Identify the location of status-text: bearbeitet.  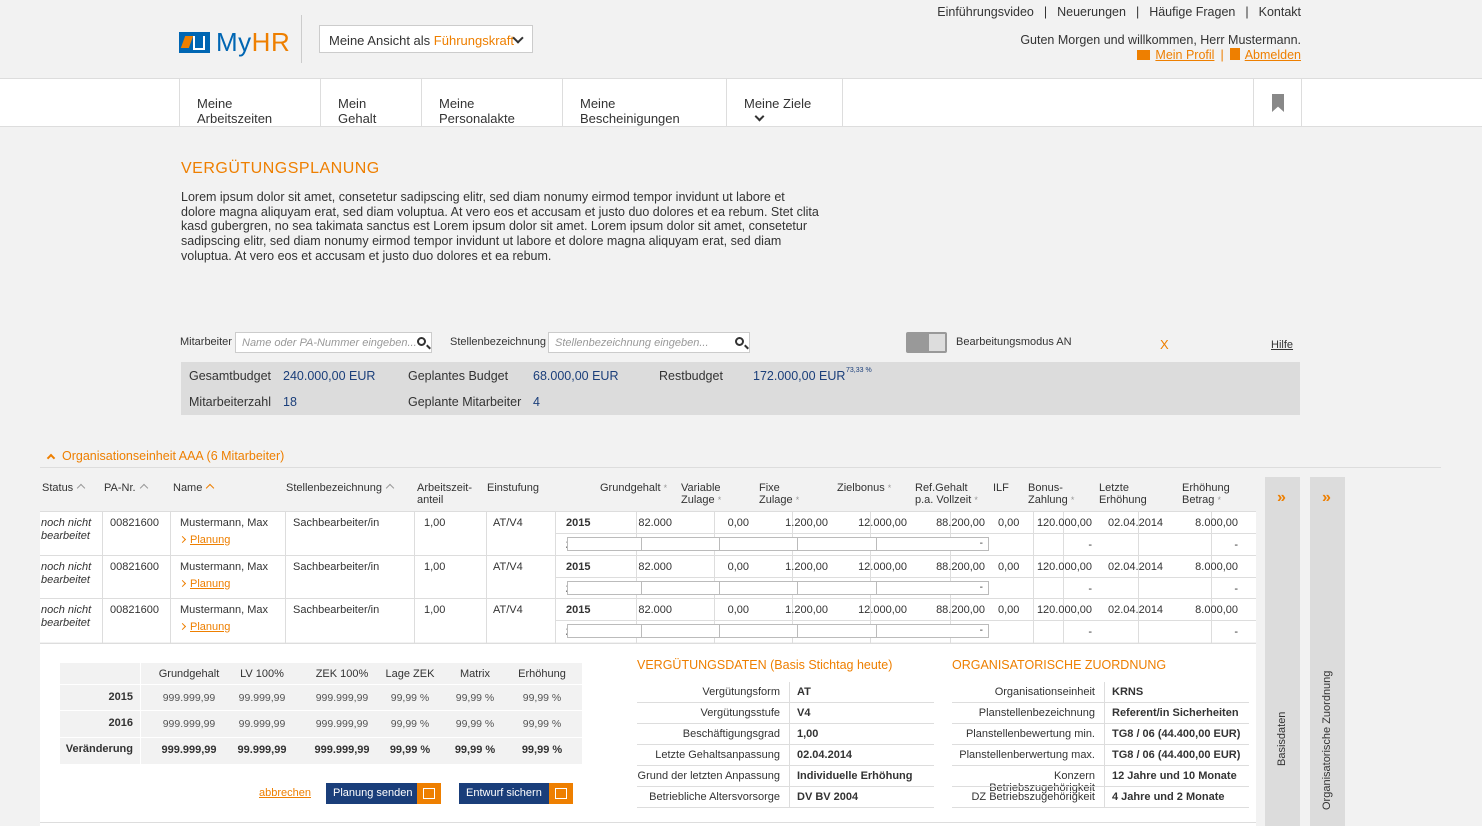
(65, 580).